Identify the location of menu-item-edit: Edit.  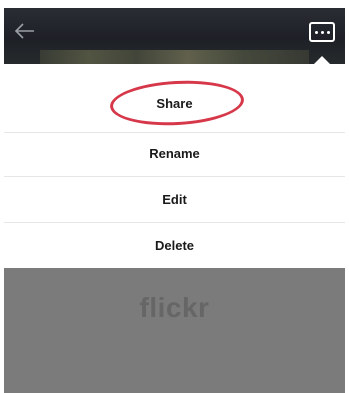
(174, 199).